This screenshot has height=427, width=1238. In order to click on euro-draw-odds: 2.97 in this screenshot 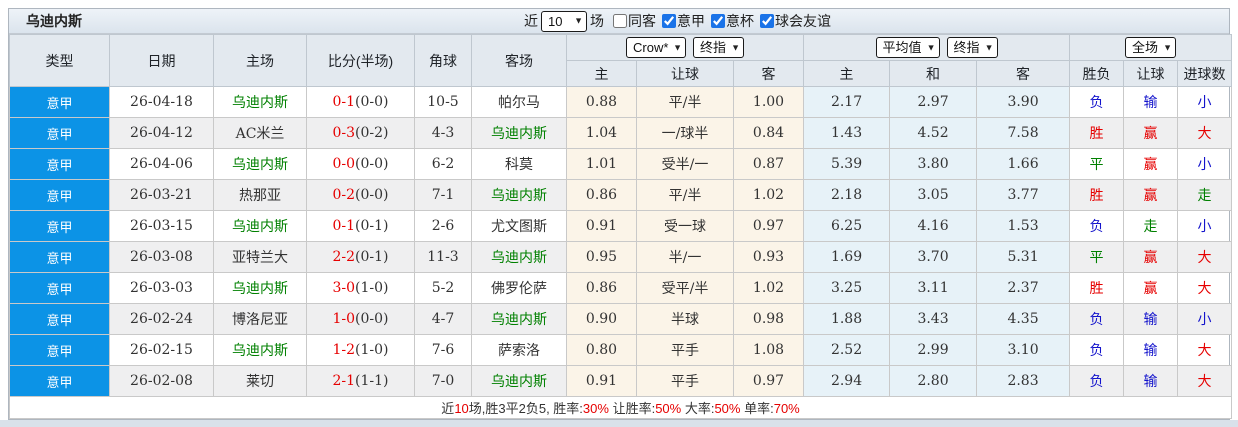, I will do `click(933, 102)`.